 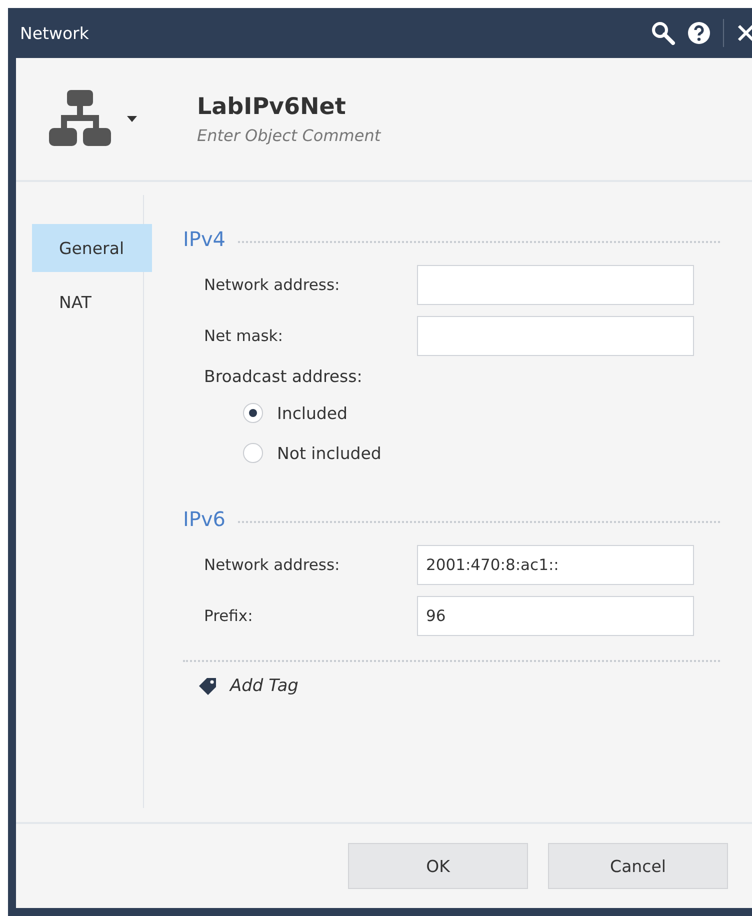 What do you see at coordinates (92, 248) in the screenshot?
I see `sidebar-item: General` at bounding box center [92, 248].